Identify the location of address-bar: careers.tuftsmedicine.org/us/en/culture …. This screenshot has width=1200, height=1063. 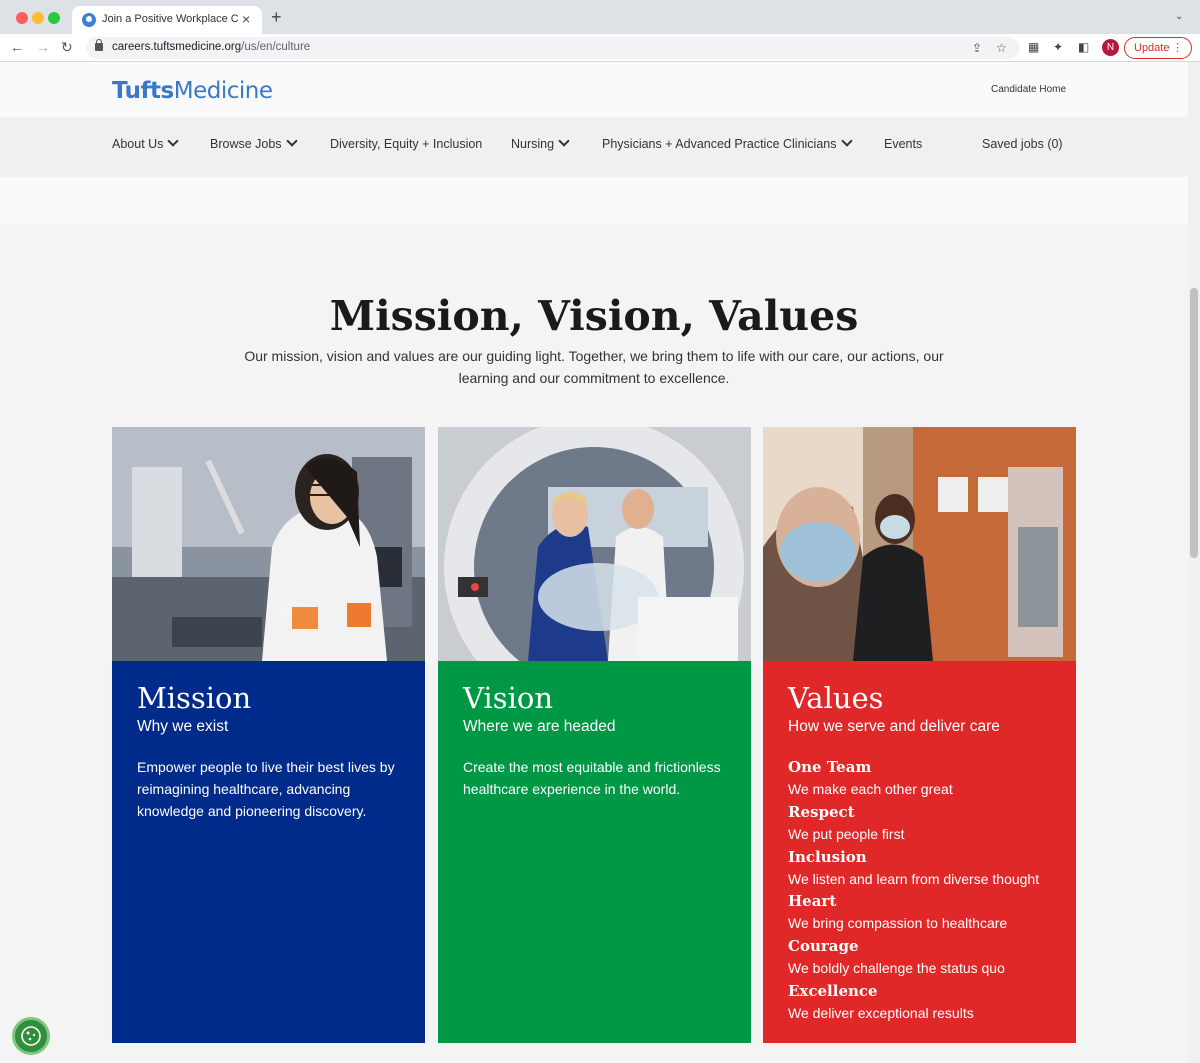
(553, 48).